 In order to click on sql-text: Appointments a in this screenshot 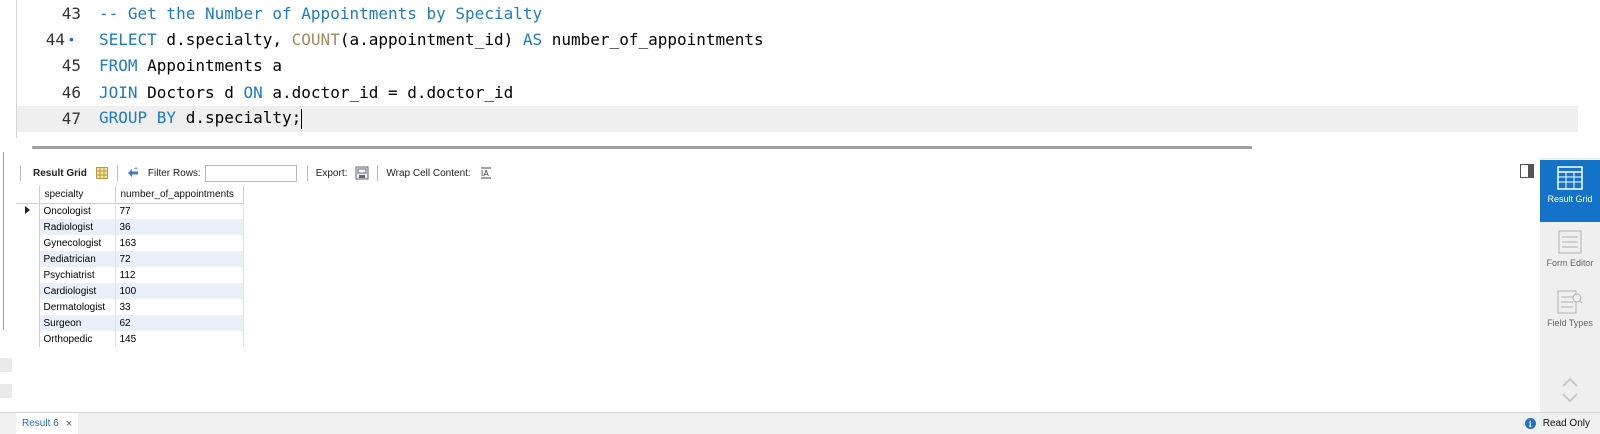, I will do `click(210, 66)`.